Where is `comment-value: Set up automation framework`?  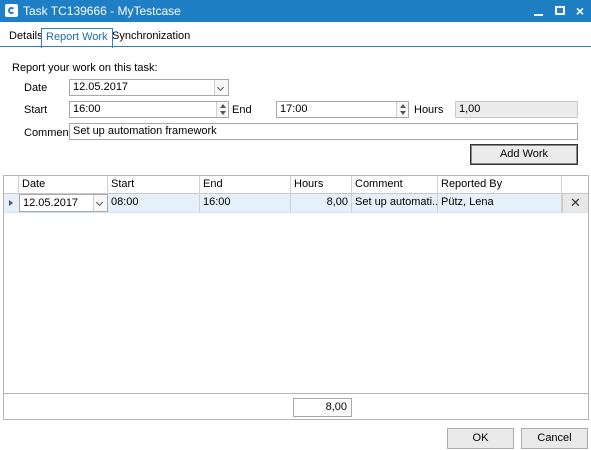
comment-value: Set up automation framework is located at coordinates (145, 131).